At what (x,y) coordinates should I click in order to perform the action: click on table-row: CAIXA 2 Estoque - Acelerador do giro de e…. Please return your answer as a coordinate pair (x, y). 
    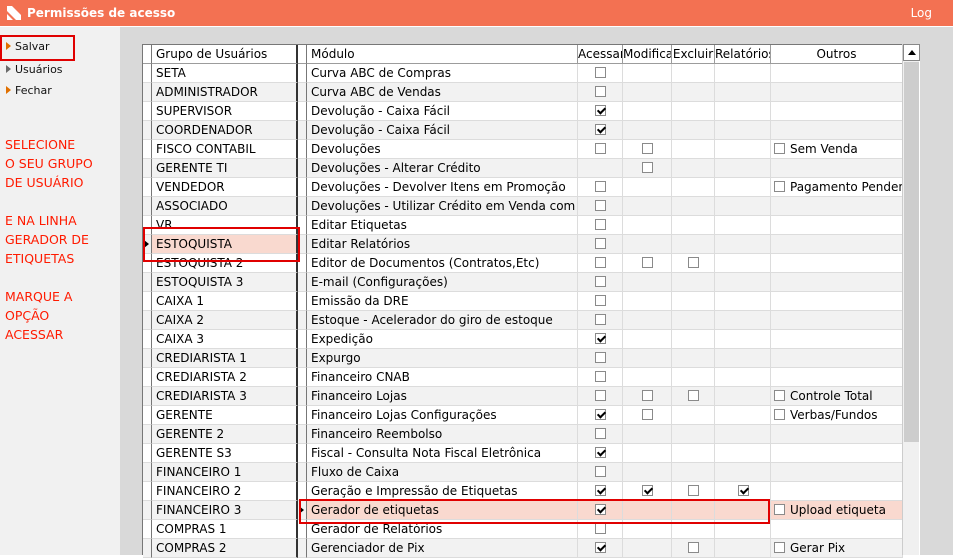
    Looking at the image, I should click on (523, 320).